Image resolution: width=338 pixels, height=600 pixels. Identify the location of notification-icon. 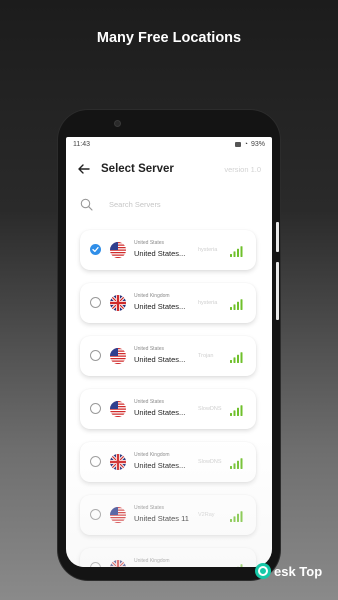
(237, 144).